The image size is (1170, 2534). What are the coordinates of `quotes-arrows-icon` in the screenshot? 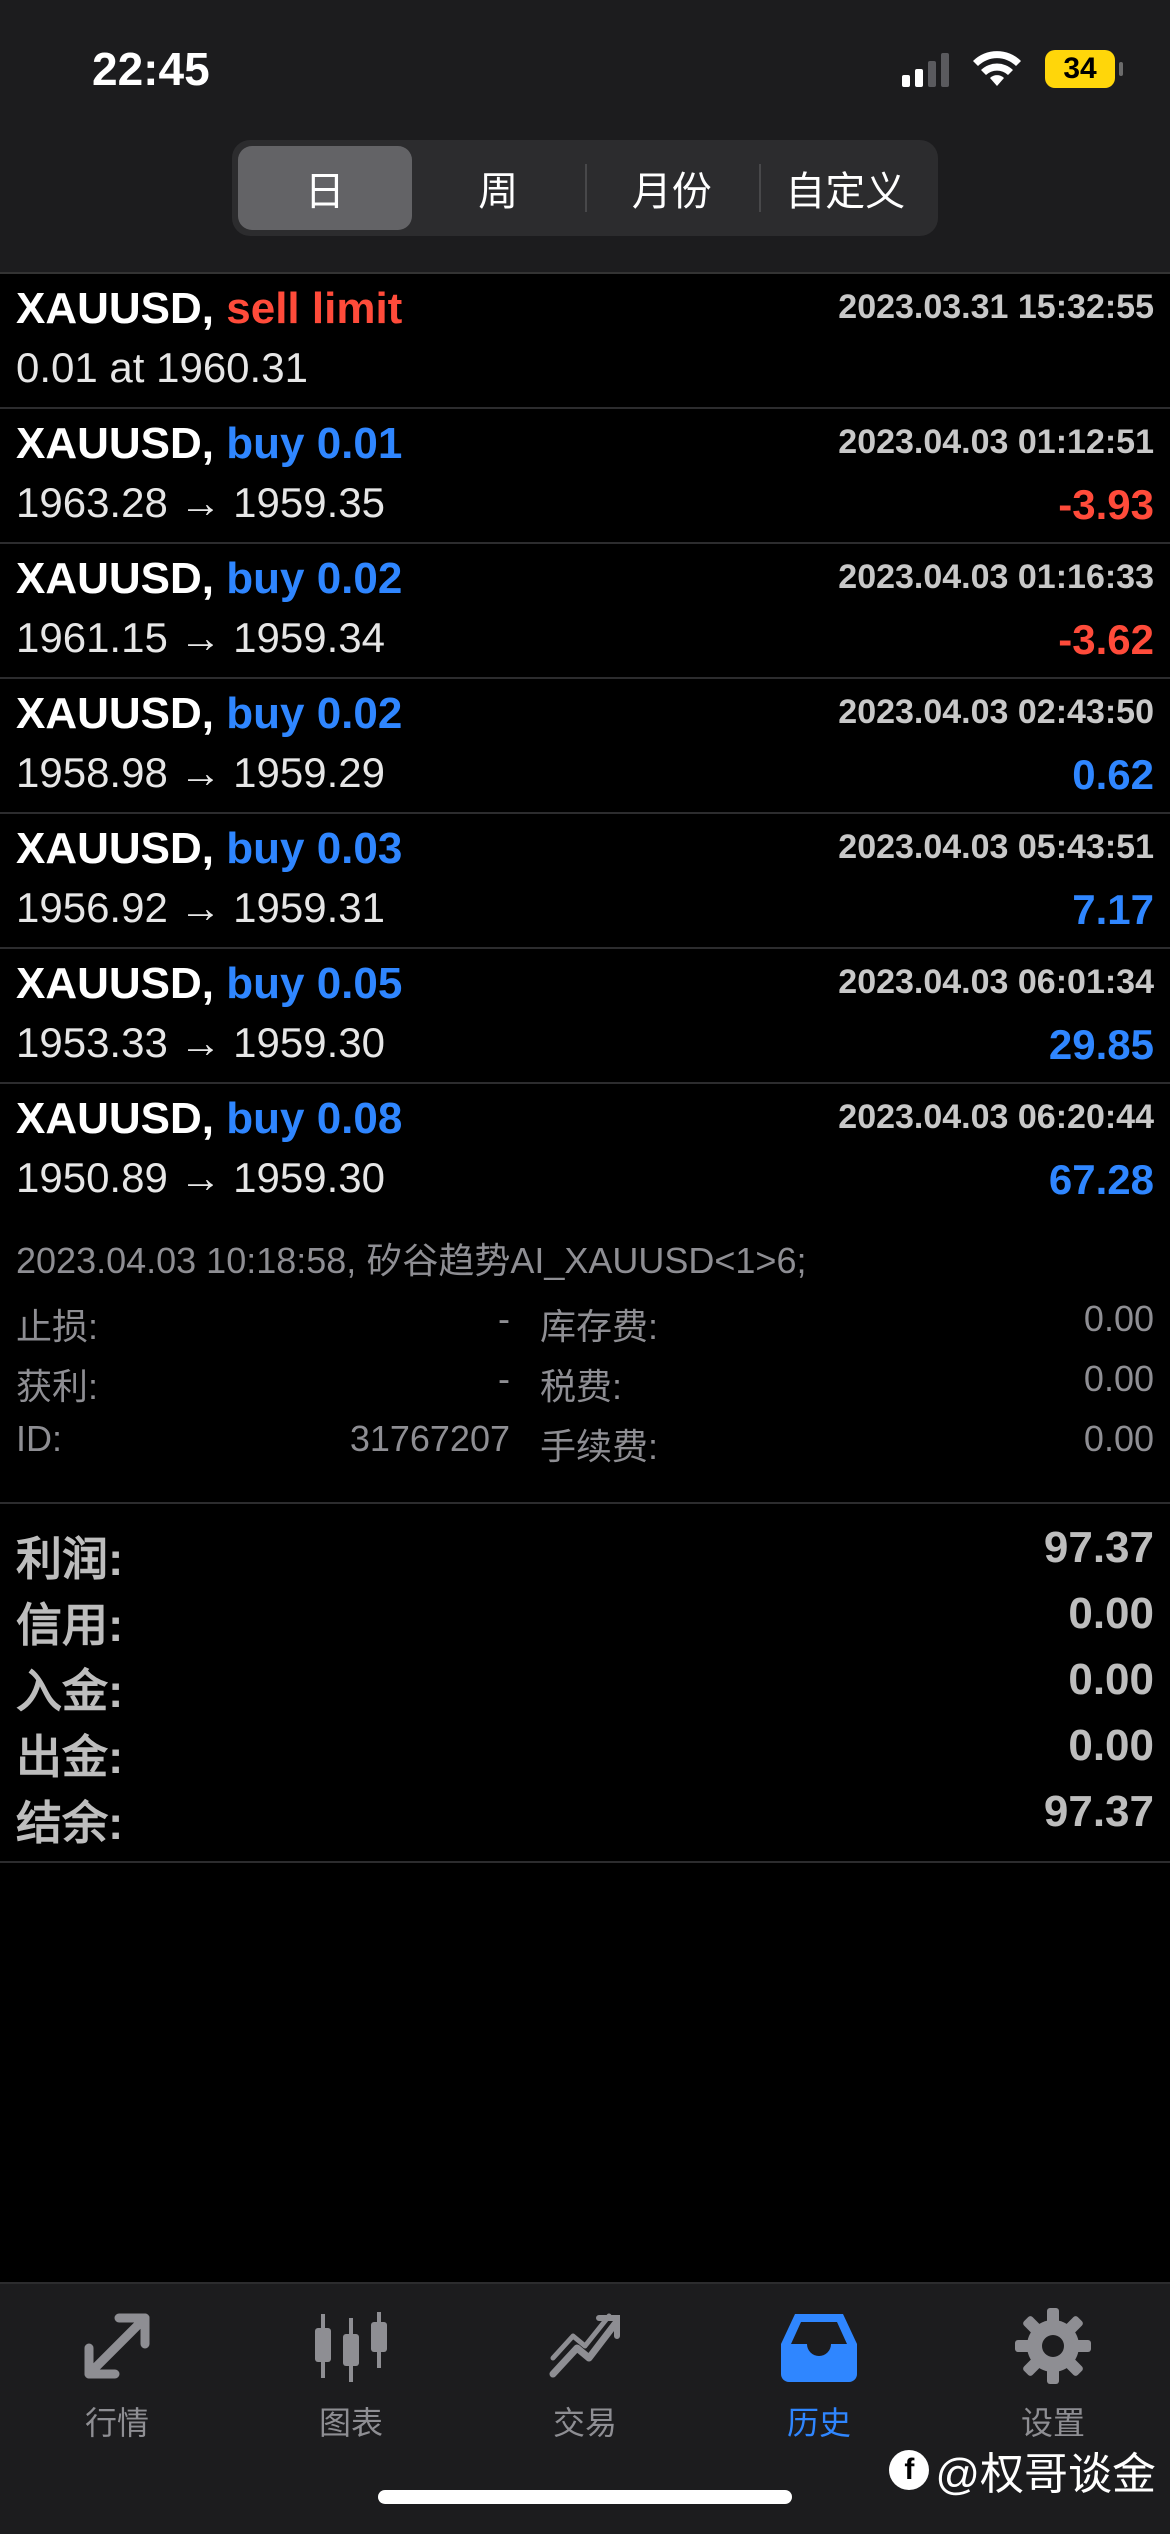 It's located at (117, 2346).